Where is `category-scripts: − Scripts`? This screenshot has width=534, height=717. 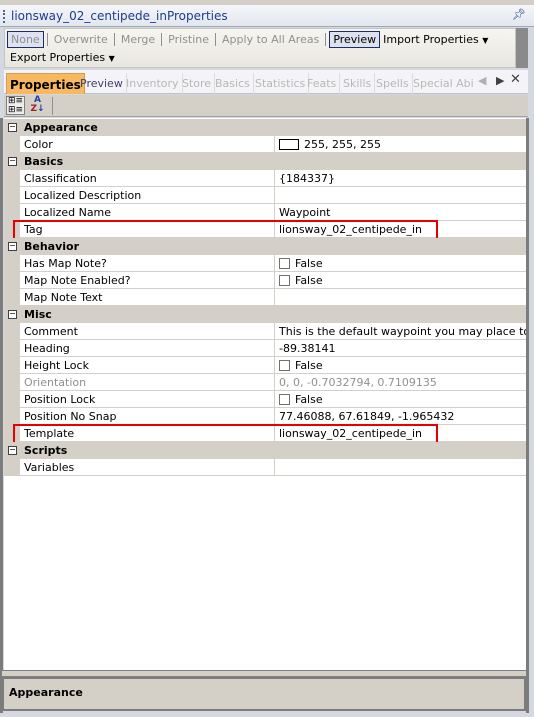 category-scripts: − Scripts is located at coordinates (265, 450).